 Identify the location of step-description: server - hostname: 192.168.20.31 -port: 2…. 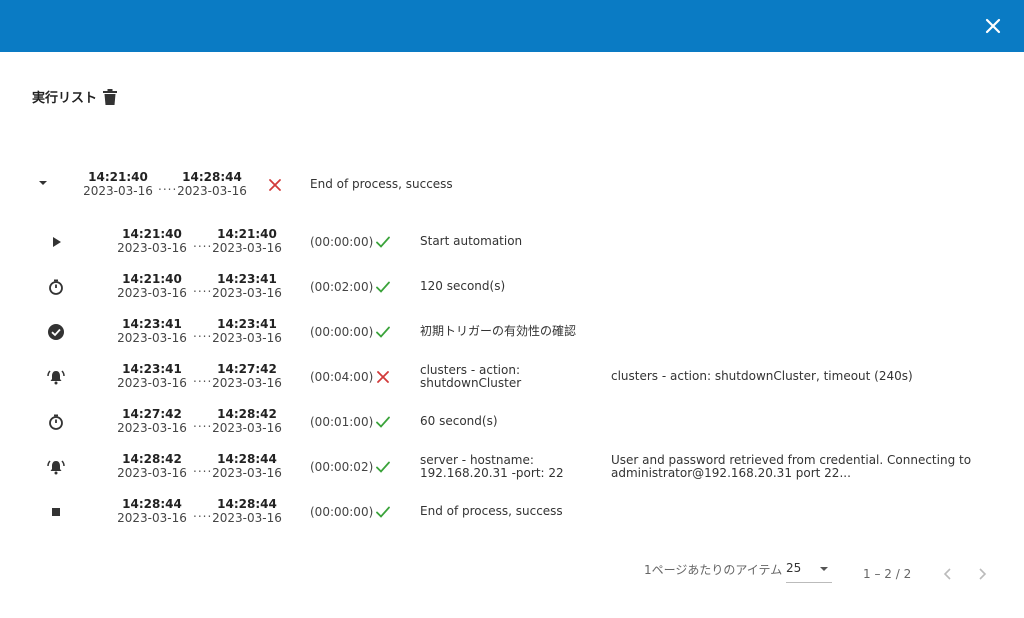
(492, 466).